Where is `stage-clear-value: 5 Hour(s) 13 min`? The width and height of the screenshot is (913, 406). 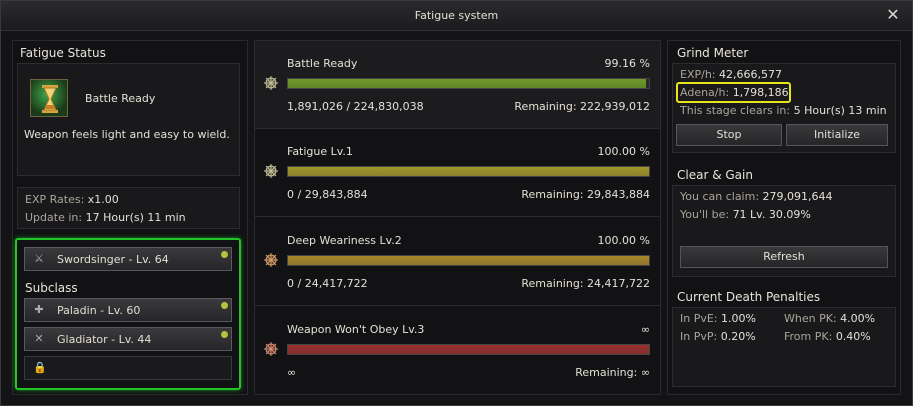 stage-clear-value: 5 Hour(s) 13 min is located at coordinates (840, 110).